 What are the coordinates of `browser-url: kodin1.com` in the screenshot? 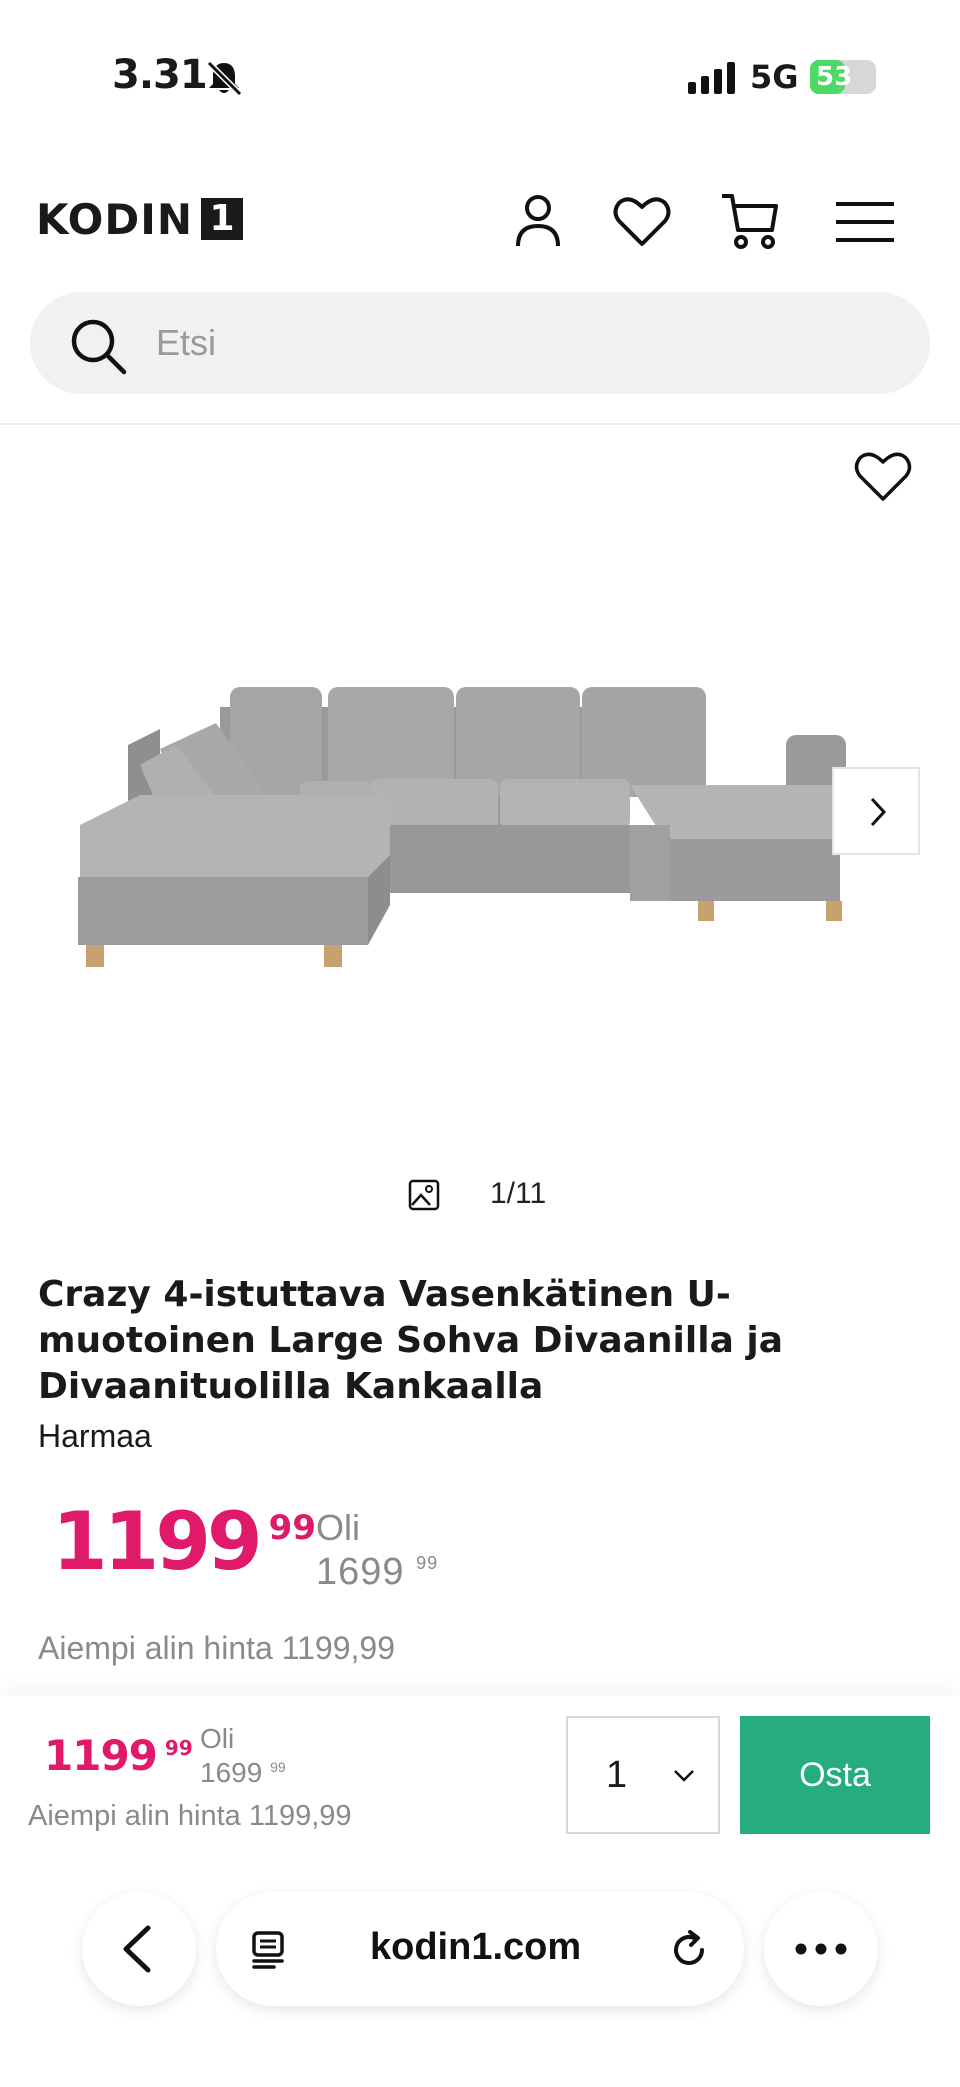 It's located at (476, 1947).